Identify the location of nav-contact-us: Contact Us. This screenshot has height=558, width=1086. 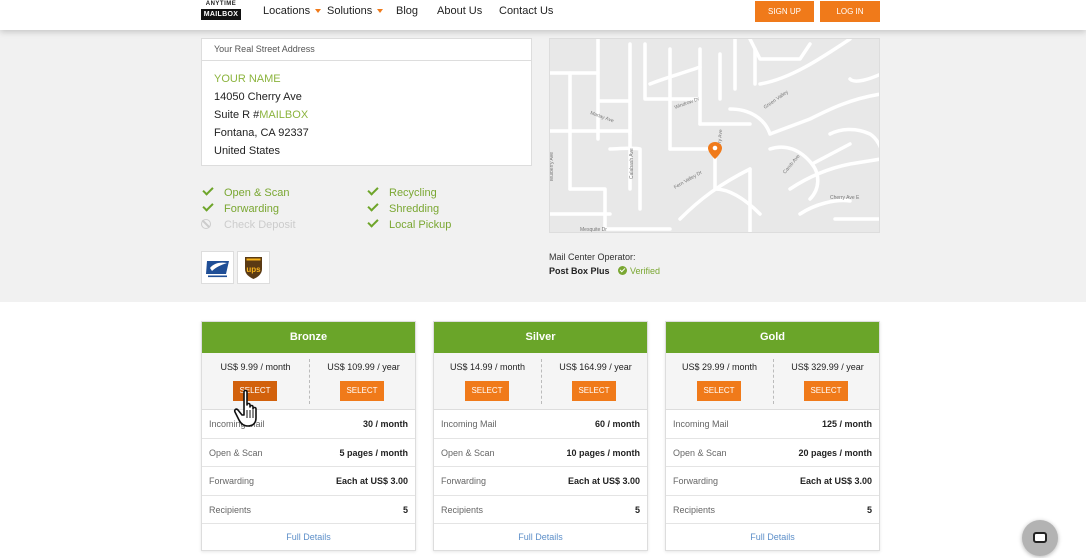
(526, 11).